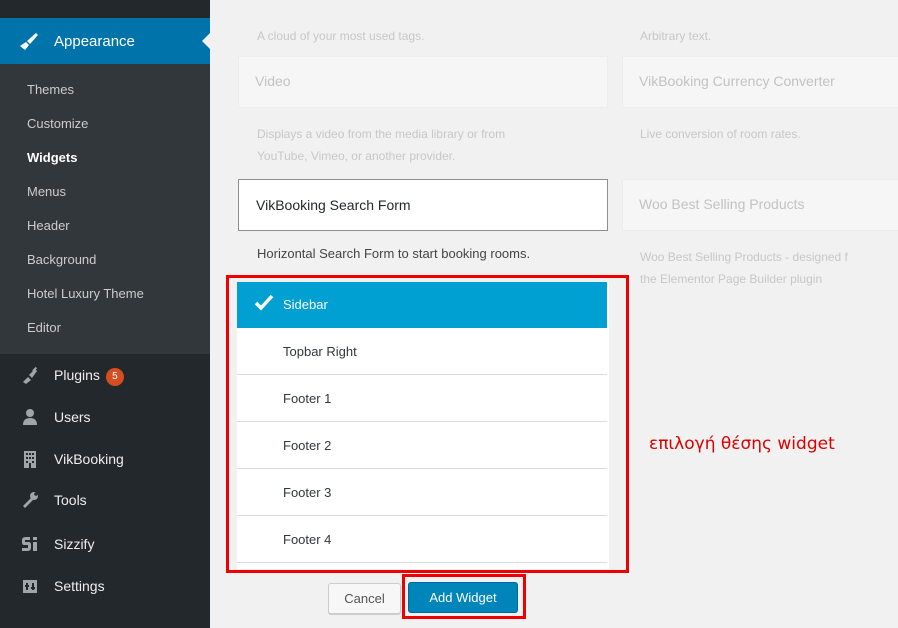 The height and width of the screenshot is (628, 898). Describe the element at coordinates (57, 123) in the screenshot. I see `submenu-item-customize: Customize` at that location.